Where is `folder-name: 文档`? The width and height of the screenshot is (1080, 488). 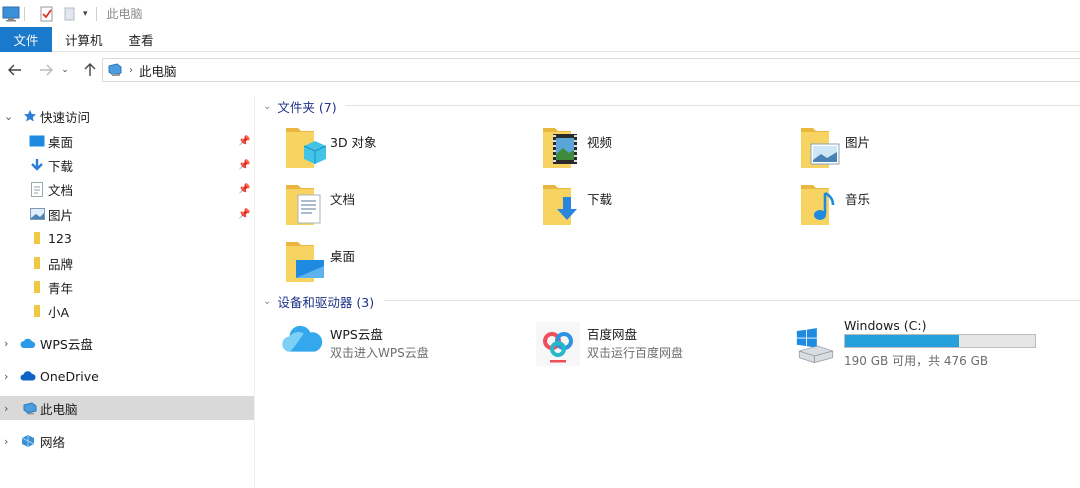 folder-name: 文档 is located at coordinates (343, 199).